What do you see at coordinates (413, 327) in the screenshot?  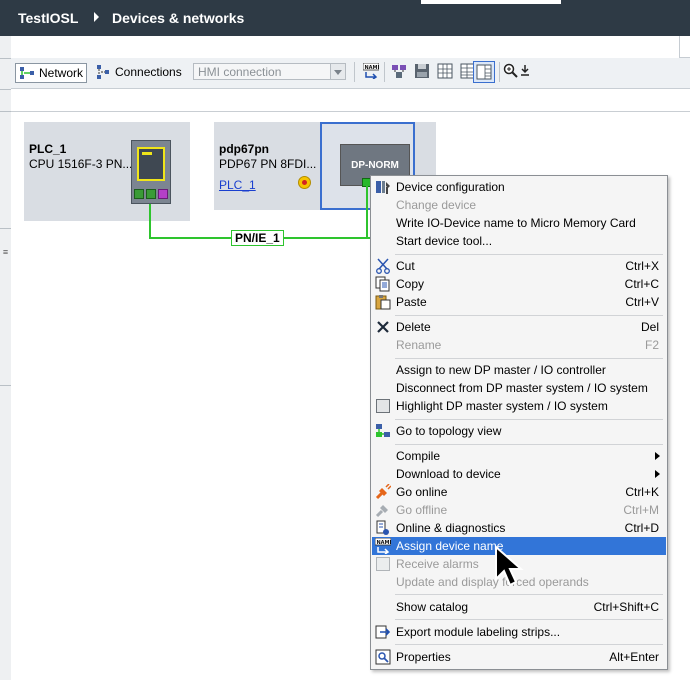 I see `menu-item-label: Delete` at bounding box center [413, 327].